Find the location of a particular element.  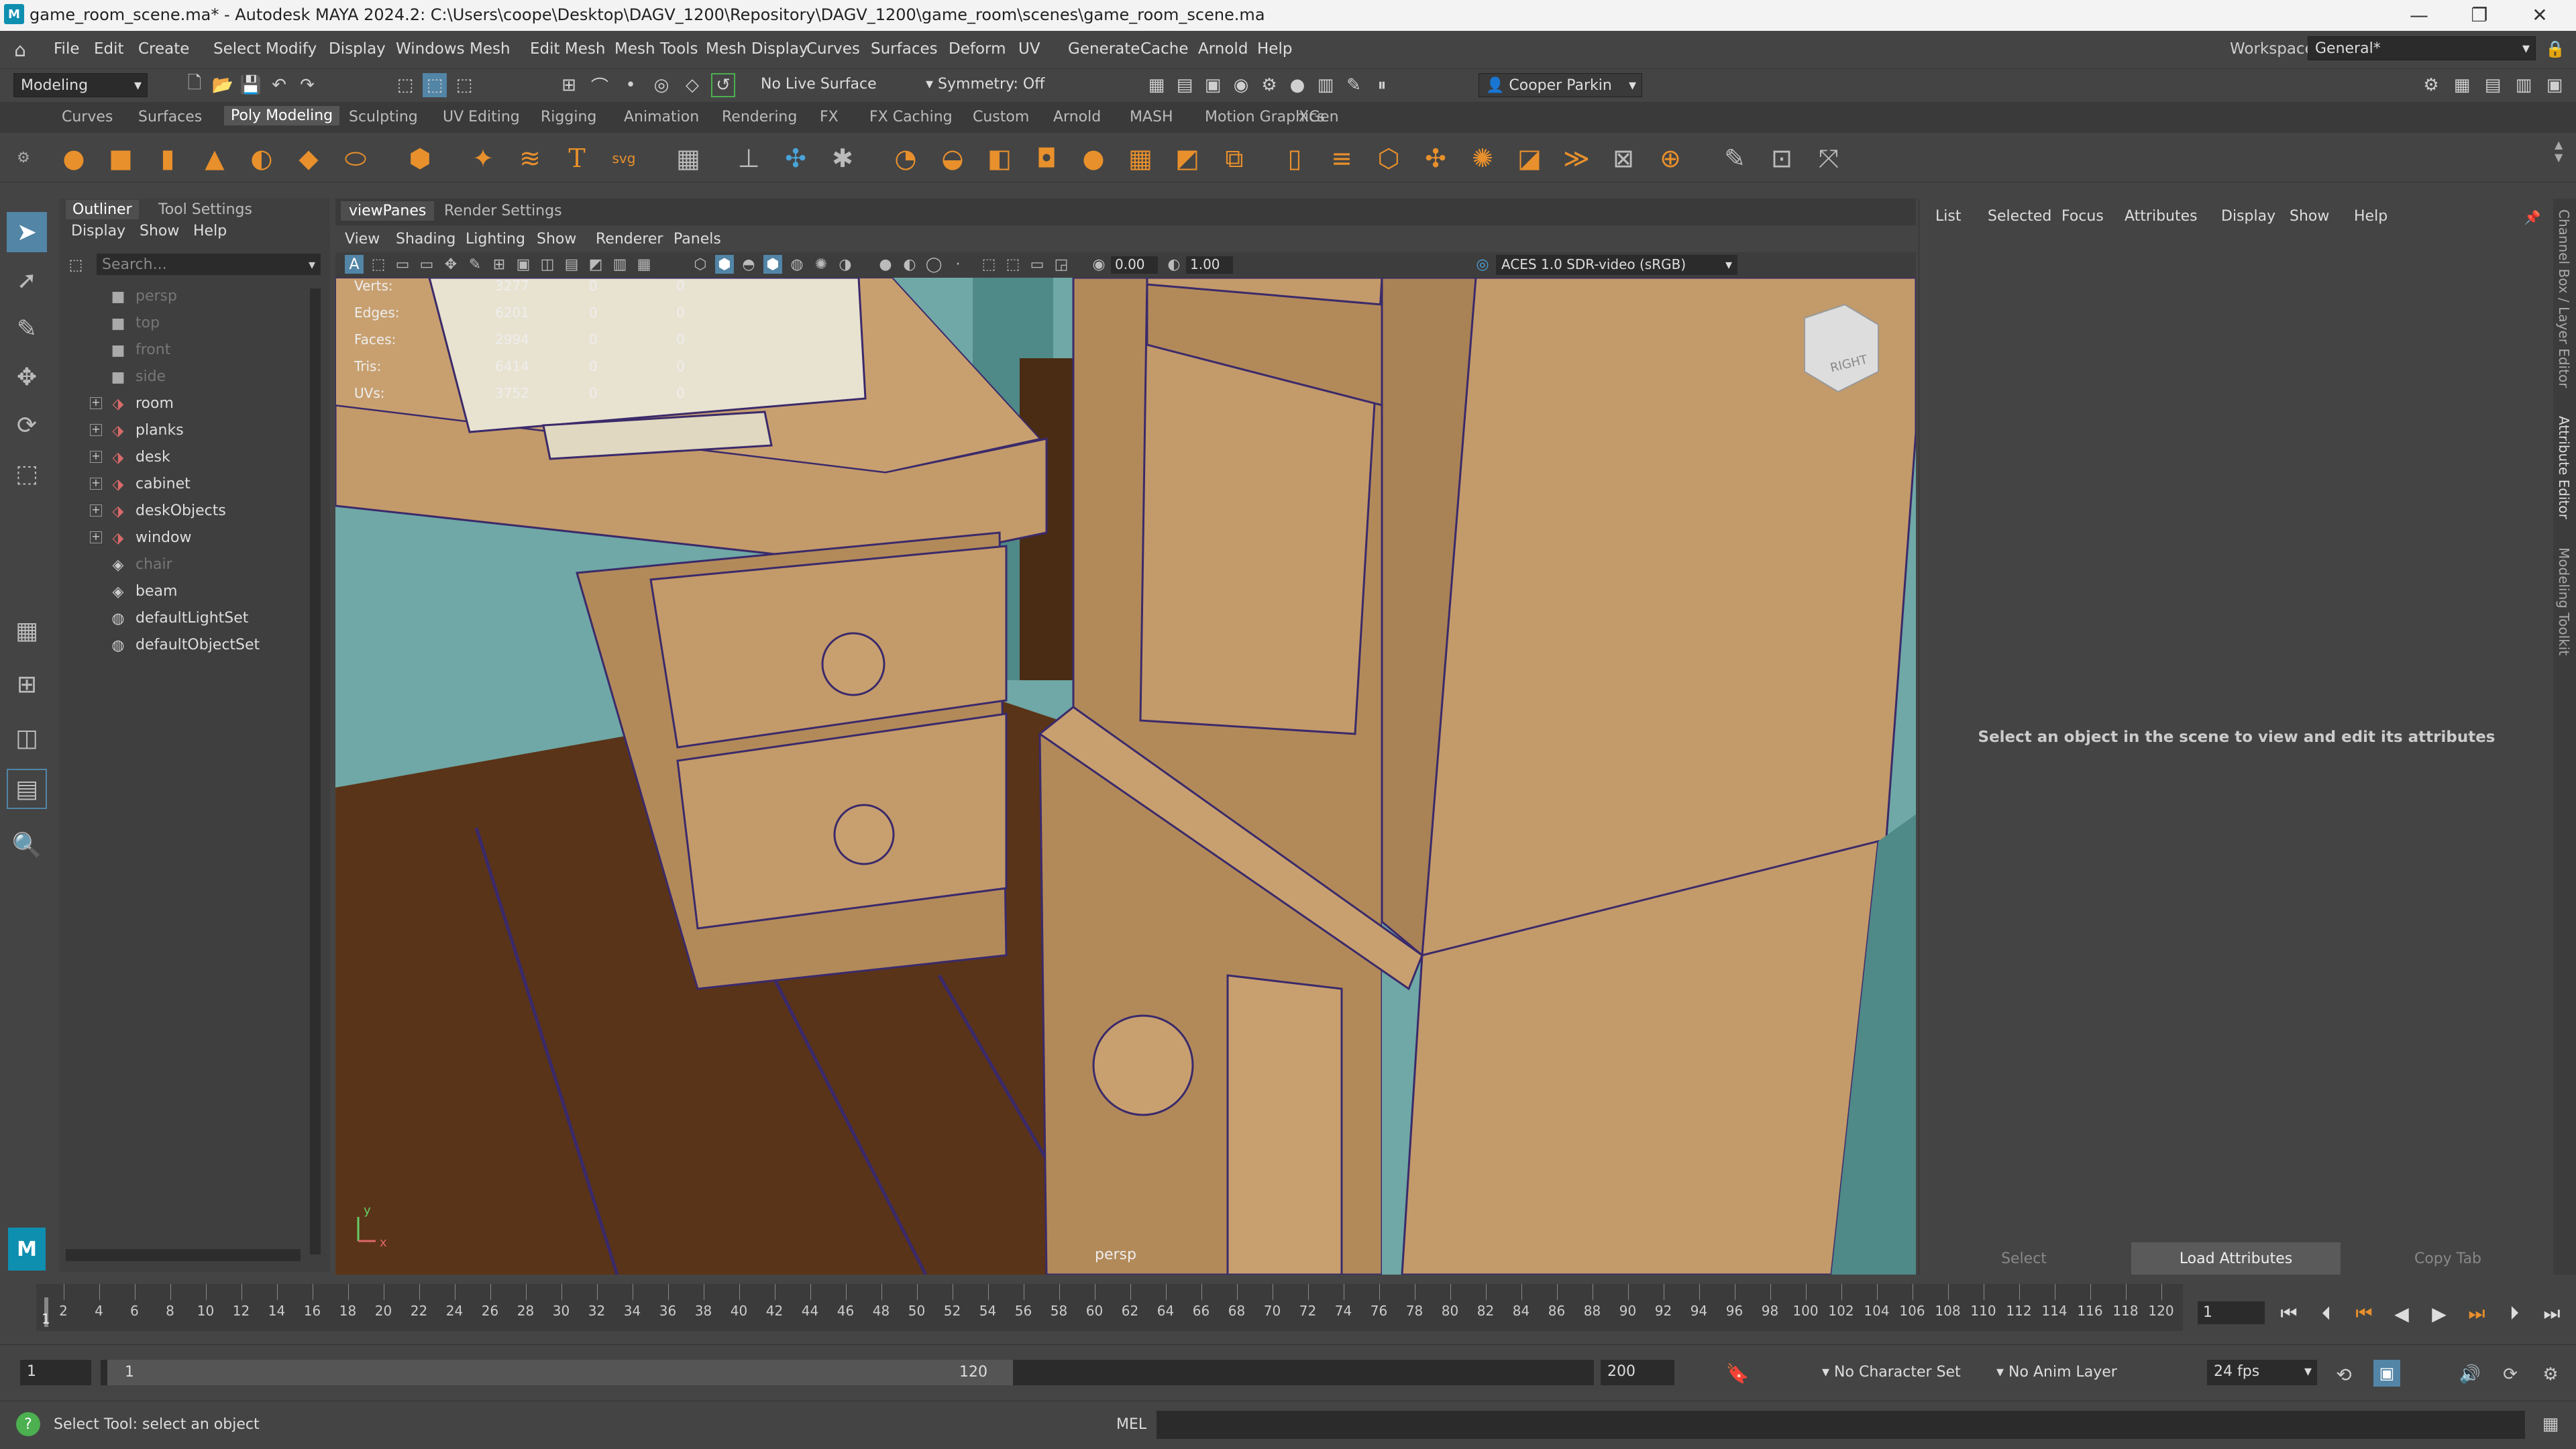

uv-editor-icon: ✎ is located at coordinates (1734, 158).